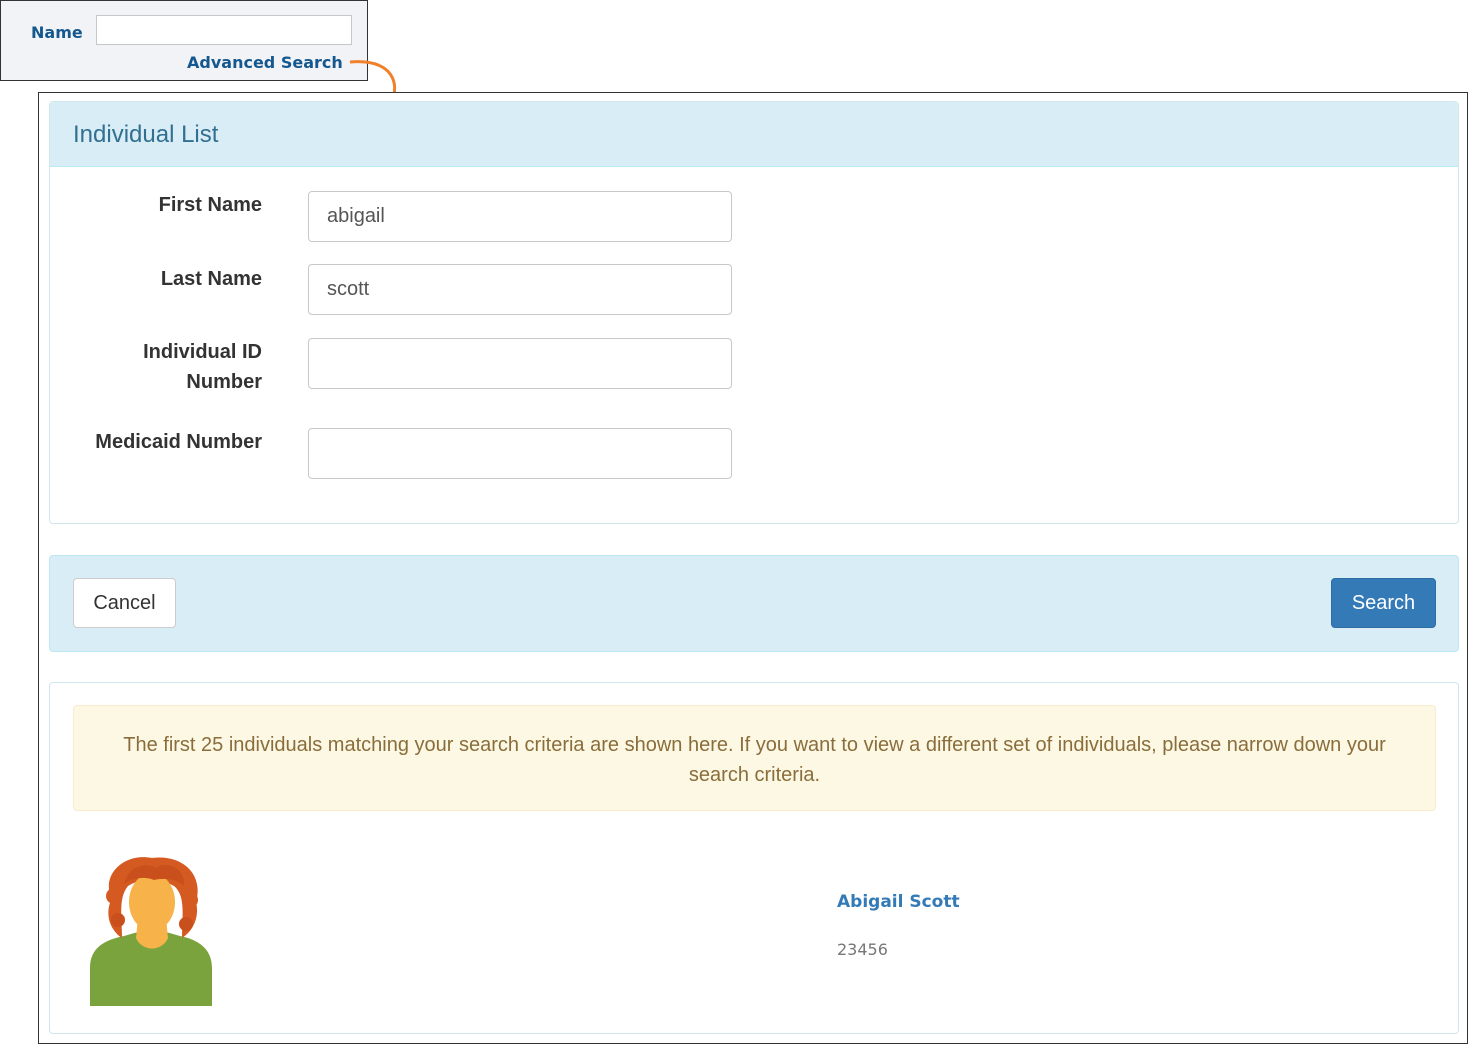 The image size is (1473, 1050). What do you see at coordinates (124, 603) in the screenshot?
I see `cancel-button: Cancel` at bounding box center [124, 603].